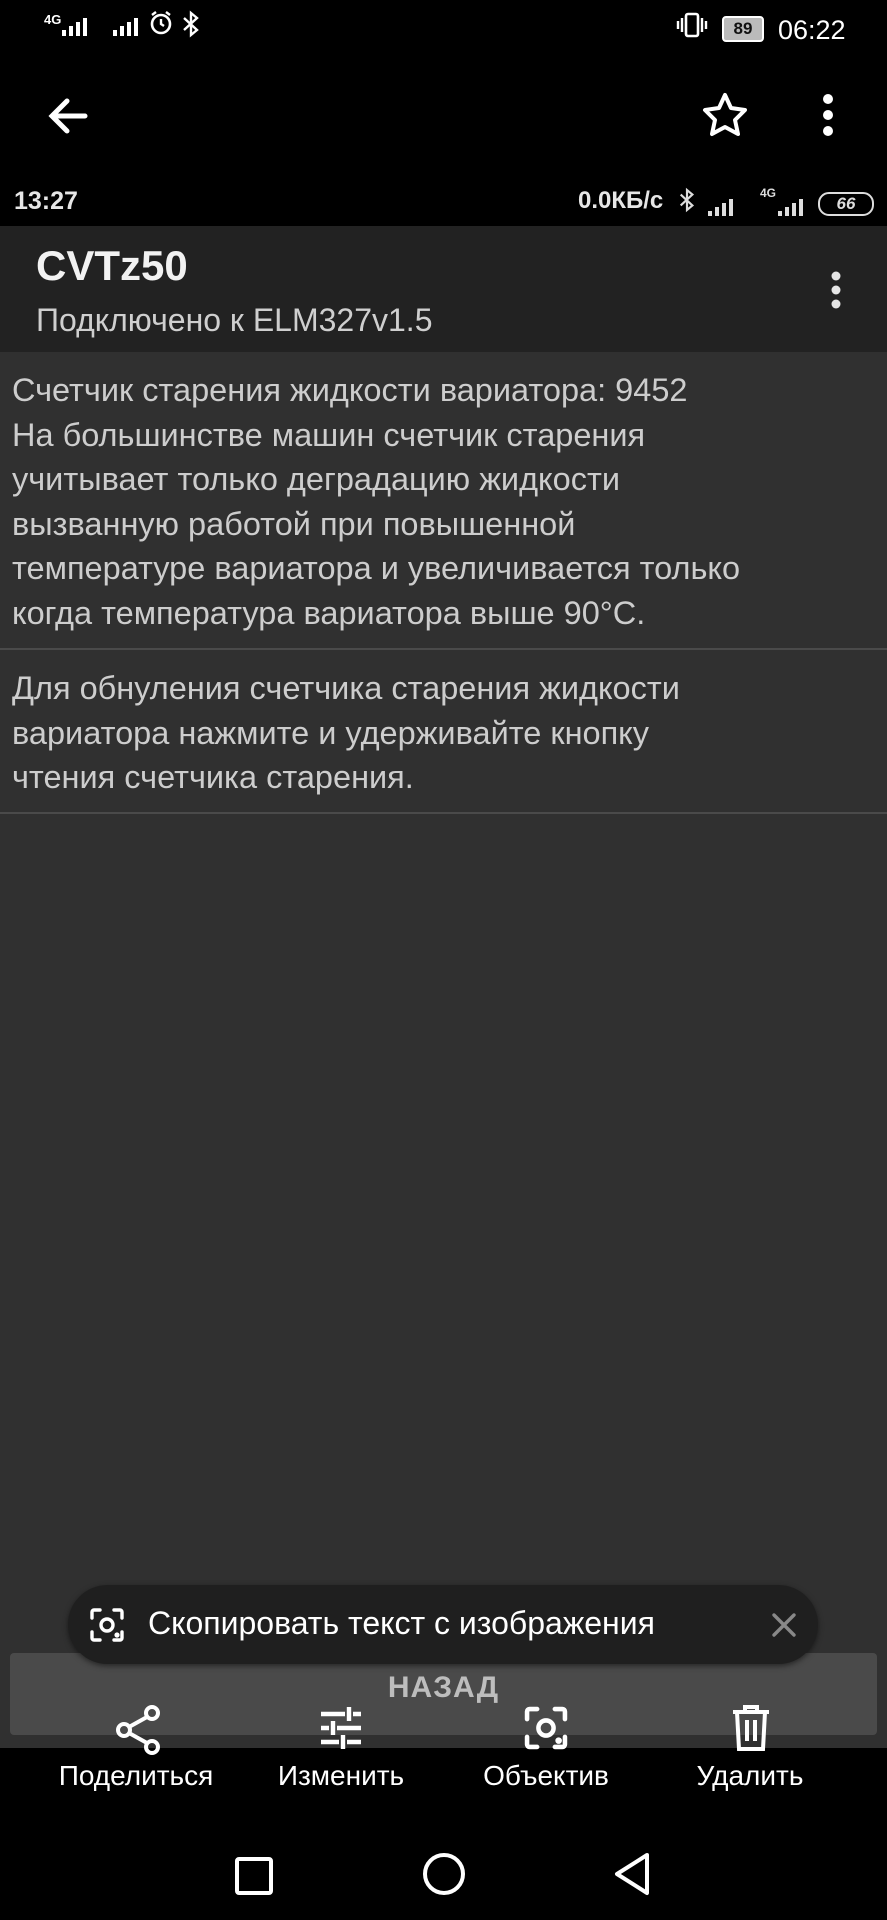 Image resolution: width=887 pixels, height=1920 pixels. I want to click on copy-text-chip: Скопировать текст с изображения, so click(443, 1624).